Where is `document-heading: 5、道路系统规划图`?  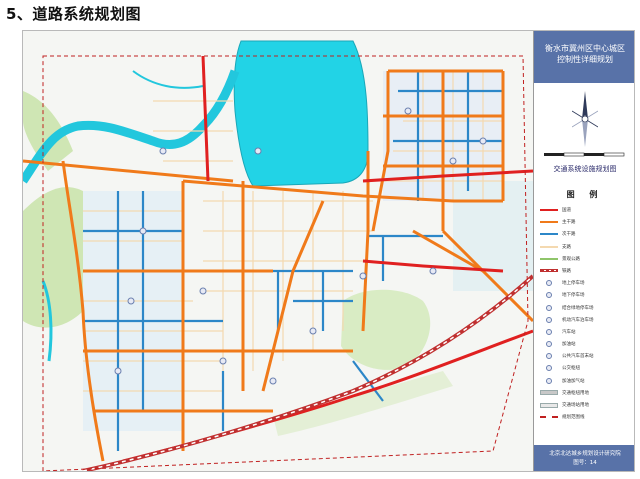 document-heading: 5、道路系统规划图 is located at coordinates (73, 14).